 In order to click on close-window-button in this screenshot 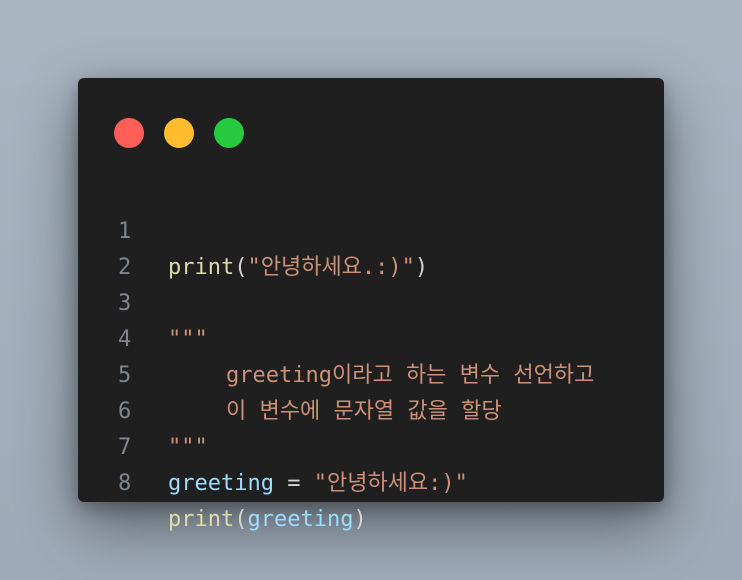, I will do `click(129, 133)`.